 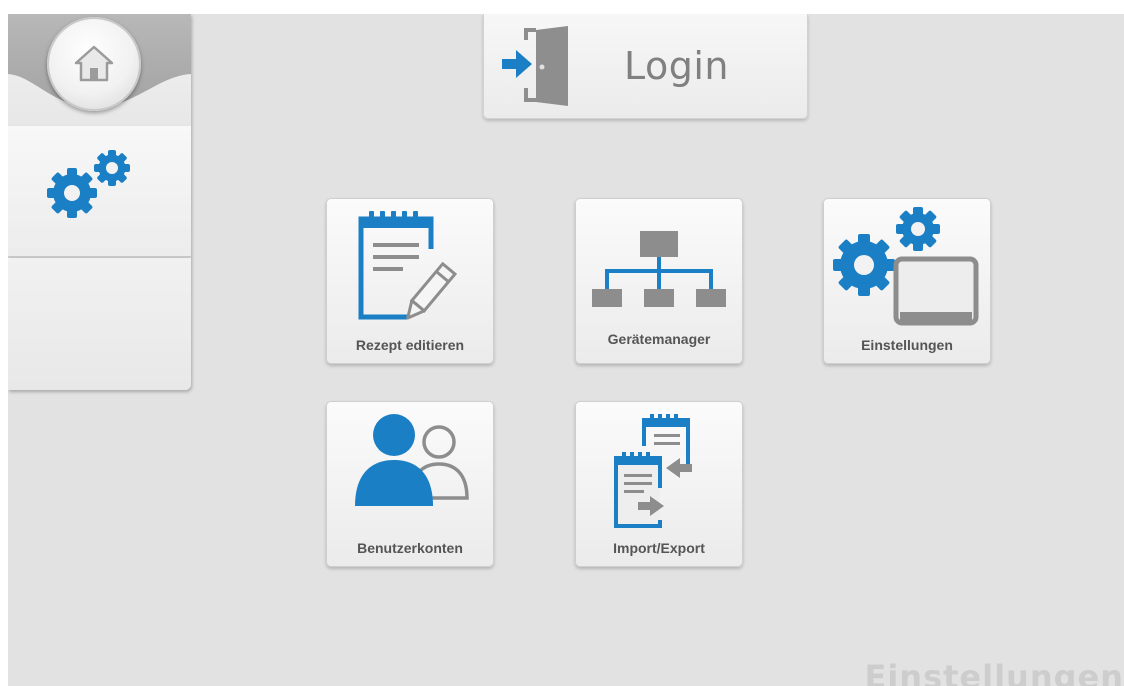 I want to click on sidebar-item-settings, so click(x=99, y=191).